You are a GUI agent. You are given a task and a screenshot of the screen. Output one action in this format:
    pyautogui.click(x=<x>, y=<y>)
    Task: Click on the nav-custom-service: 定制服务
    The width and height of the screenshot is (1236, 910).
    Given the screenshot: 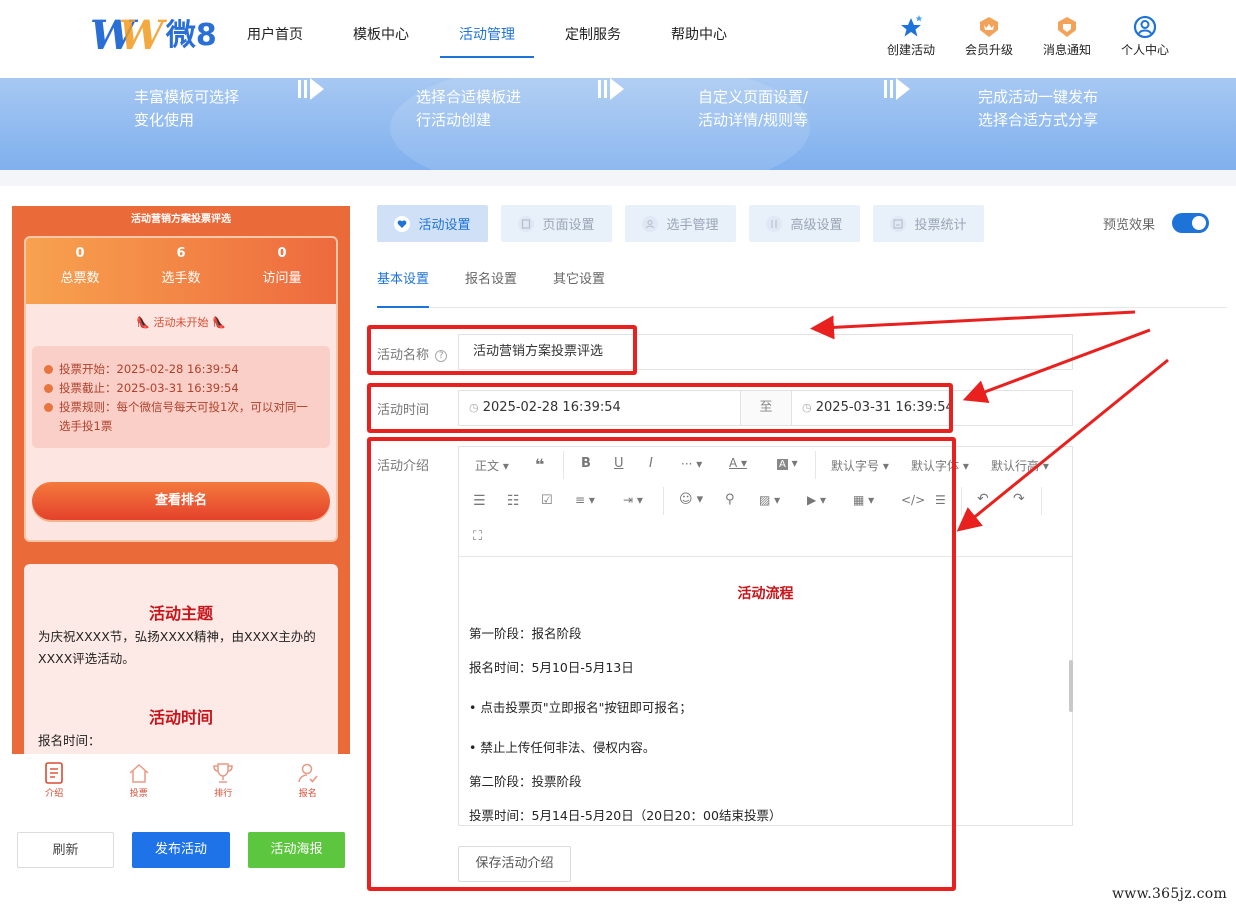 What is the action you would take?
    pyautogui.click(x=593, y=30)
    